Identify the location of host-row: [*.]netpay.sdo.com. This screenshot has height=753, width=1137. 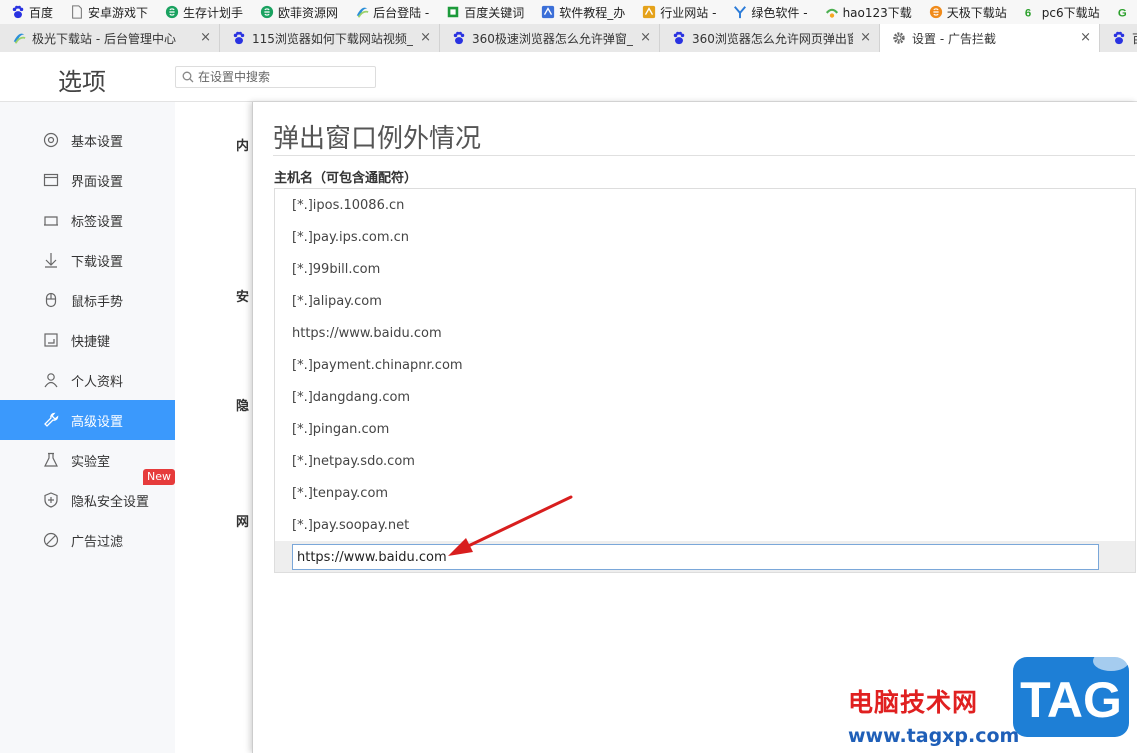
(705, 461).